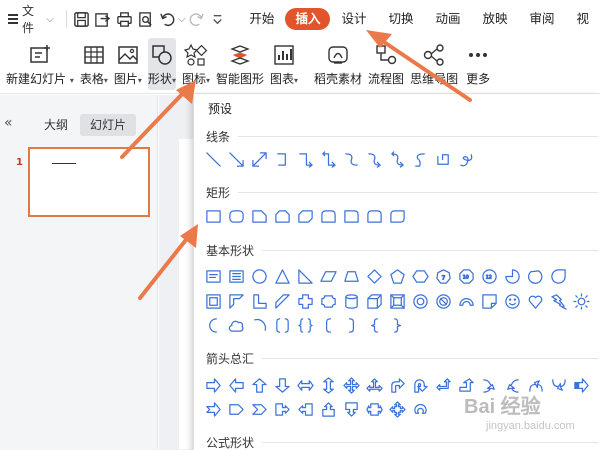 This screenshot has width=600, height=450. I want to click on shape-round-same-side, so click(374, 216).